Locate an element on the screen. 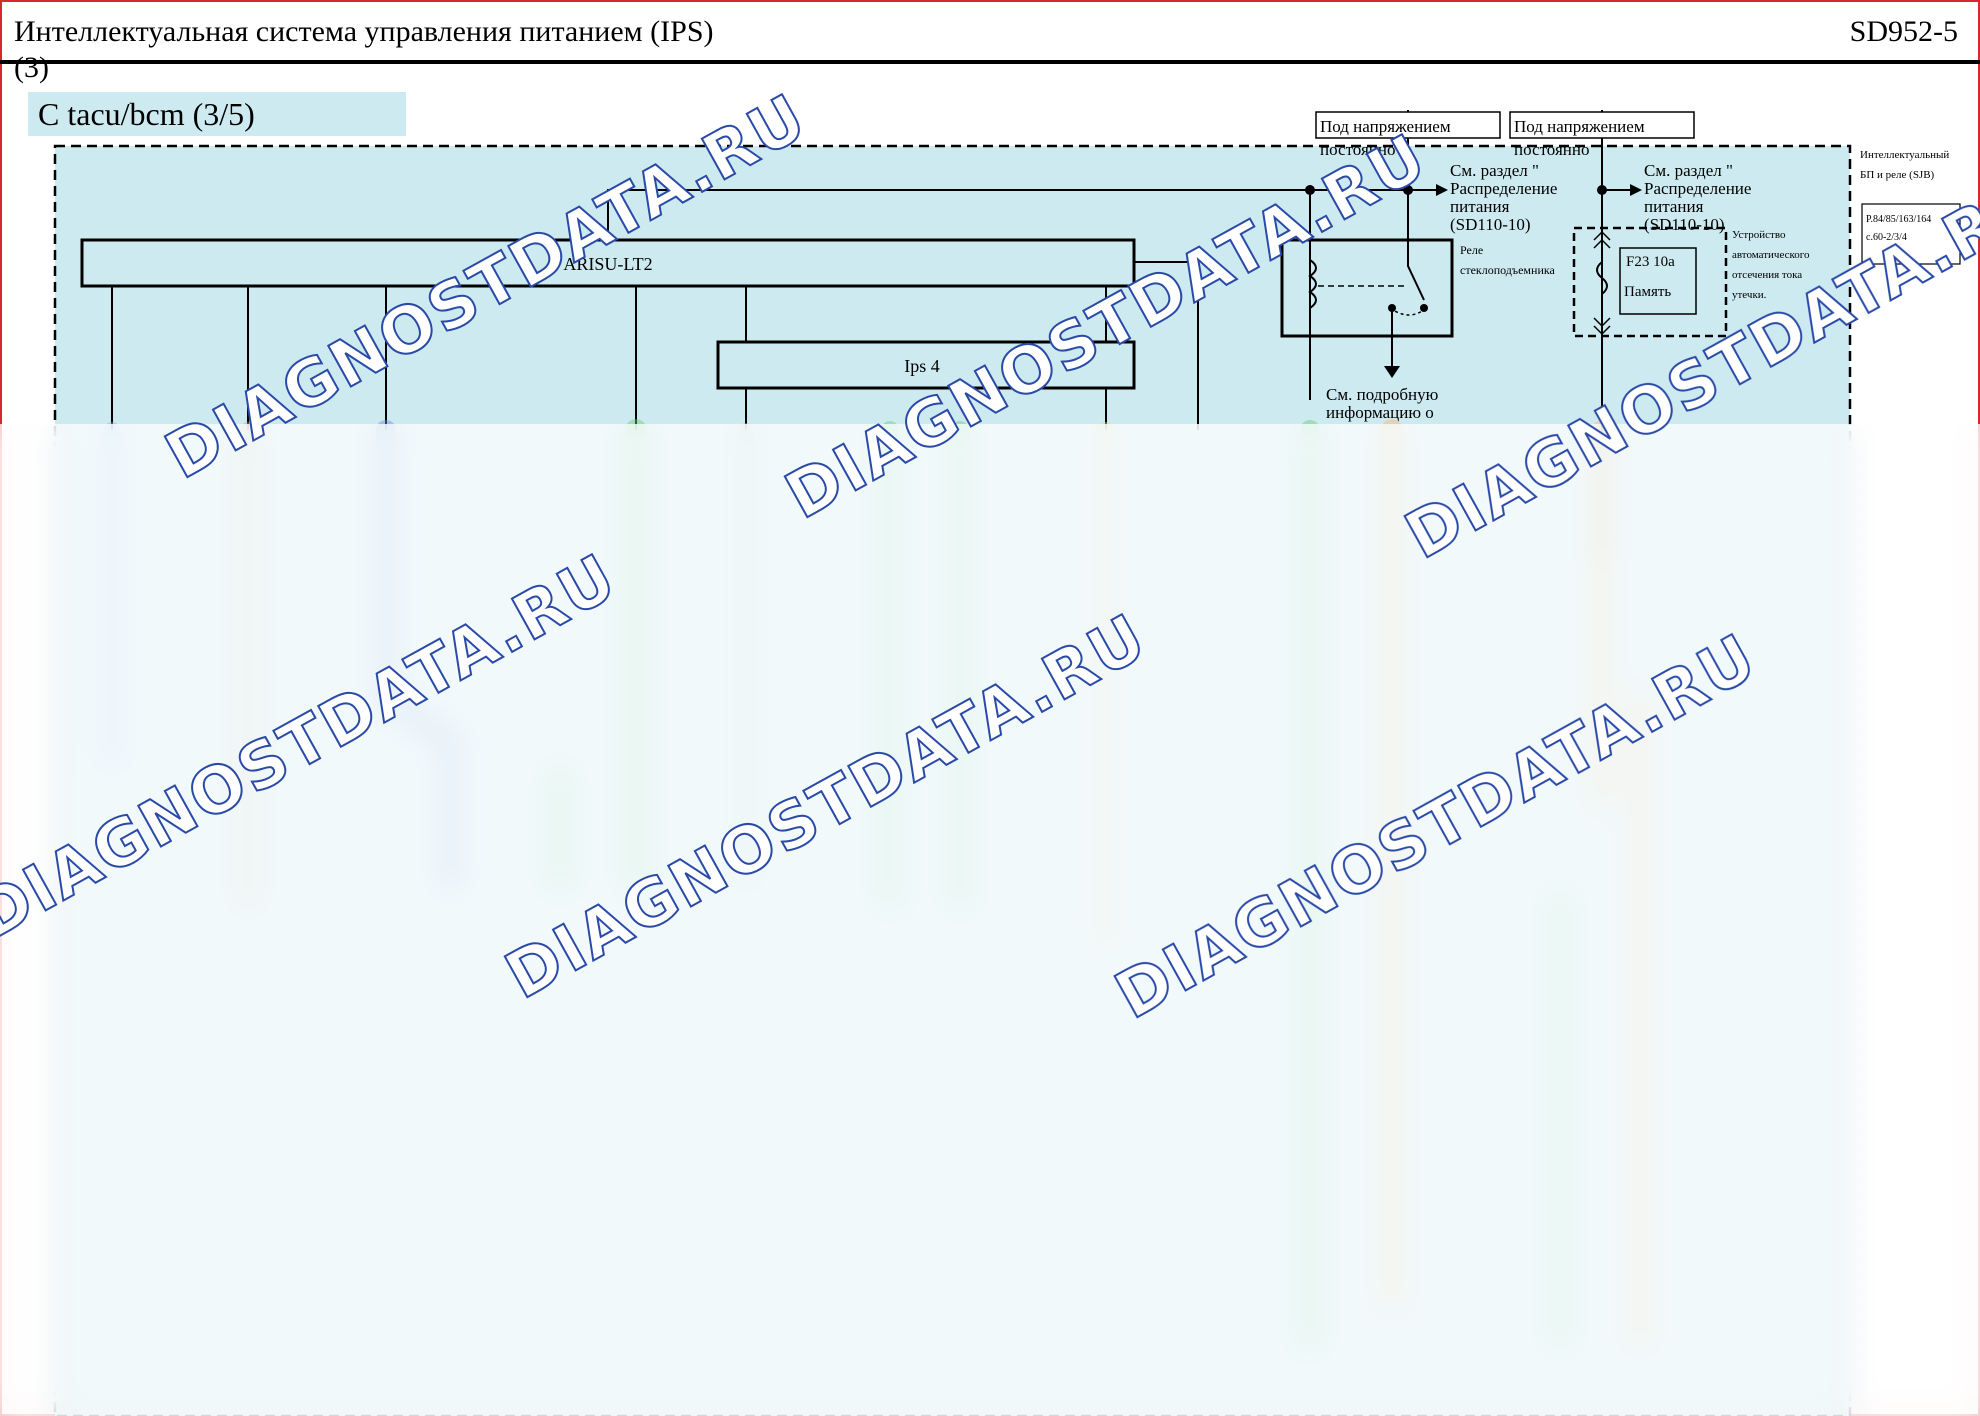  relay-ref: См. подробную информацию о is located at coordinates (1382, 403).